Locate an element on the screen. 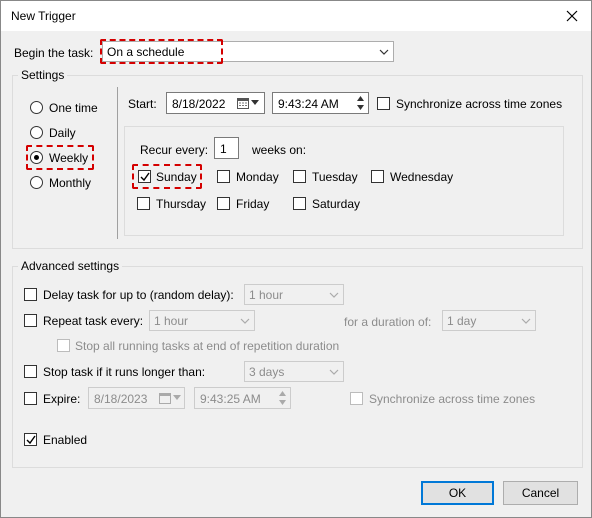  delay-task-select: 1 hour is located at coordinates (294, 294).